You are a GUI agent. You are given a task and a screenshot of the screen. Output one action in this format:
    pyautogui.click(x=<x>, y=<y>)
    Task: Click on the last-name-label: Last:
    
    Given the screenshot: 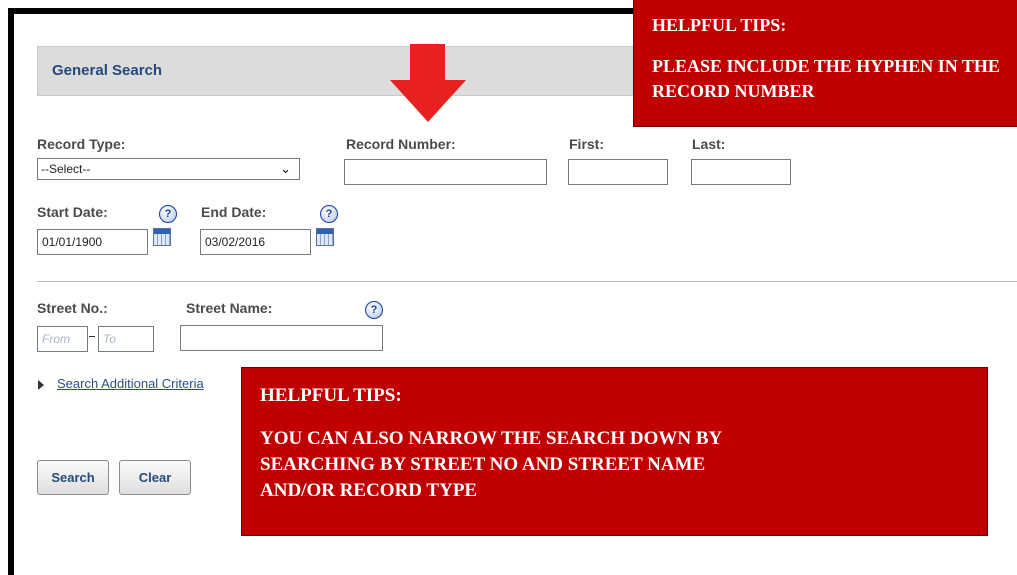 What is the action you would take?
    pyautogui.click(x=709, y=144)
    